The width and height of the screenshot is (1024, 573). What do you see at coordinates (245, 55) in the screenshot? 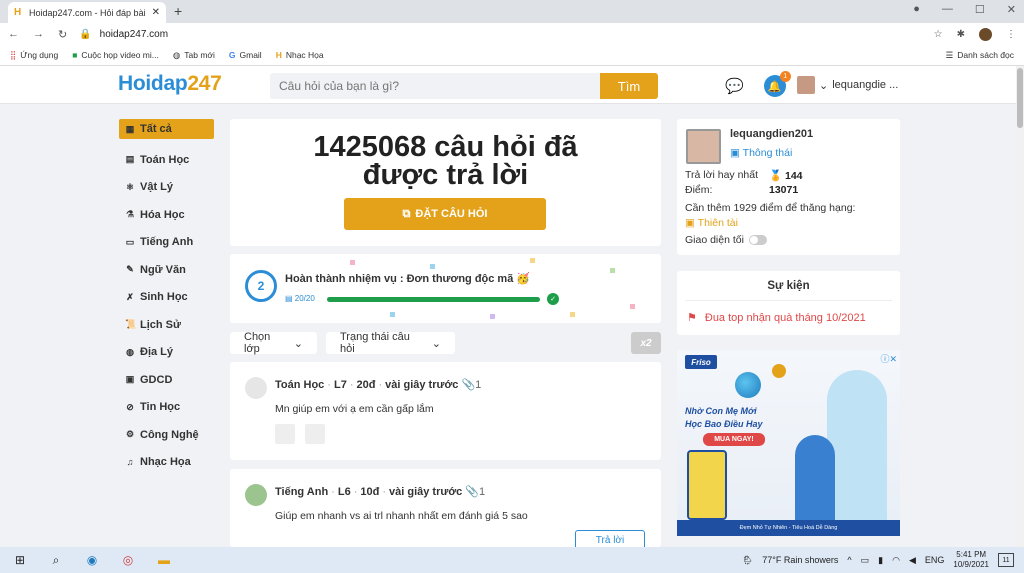
I see `bookmark-gmail: G Gmail` at bounding box center [245, 55].